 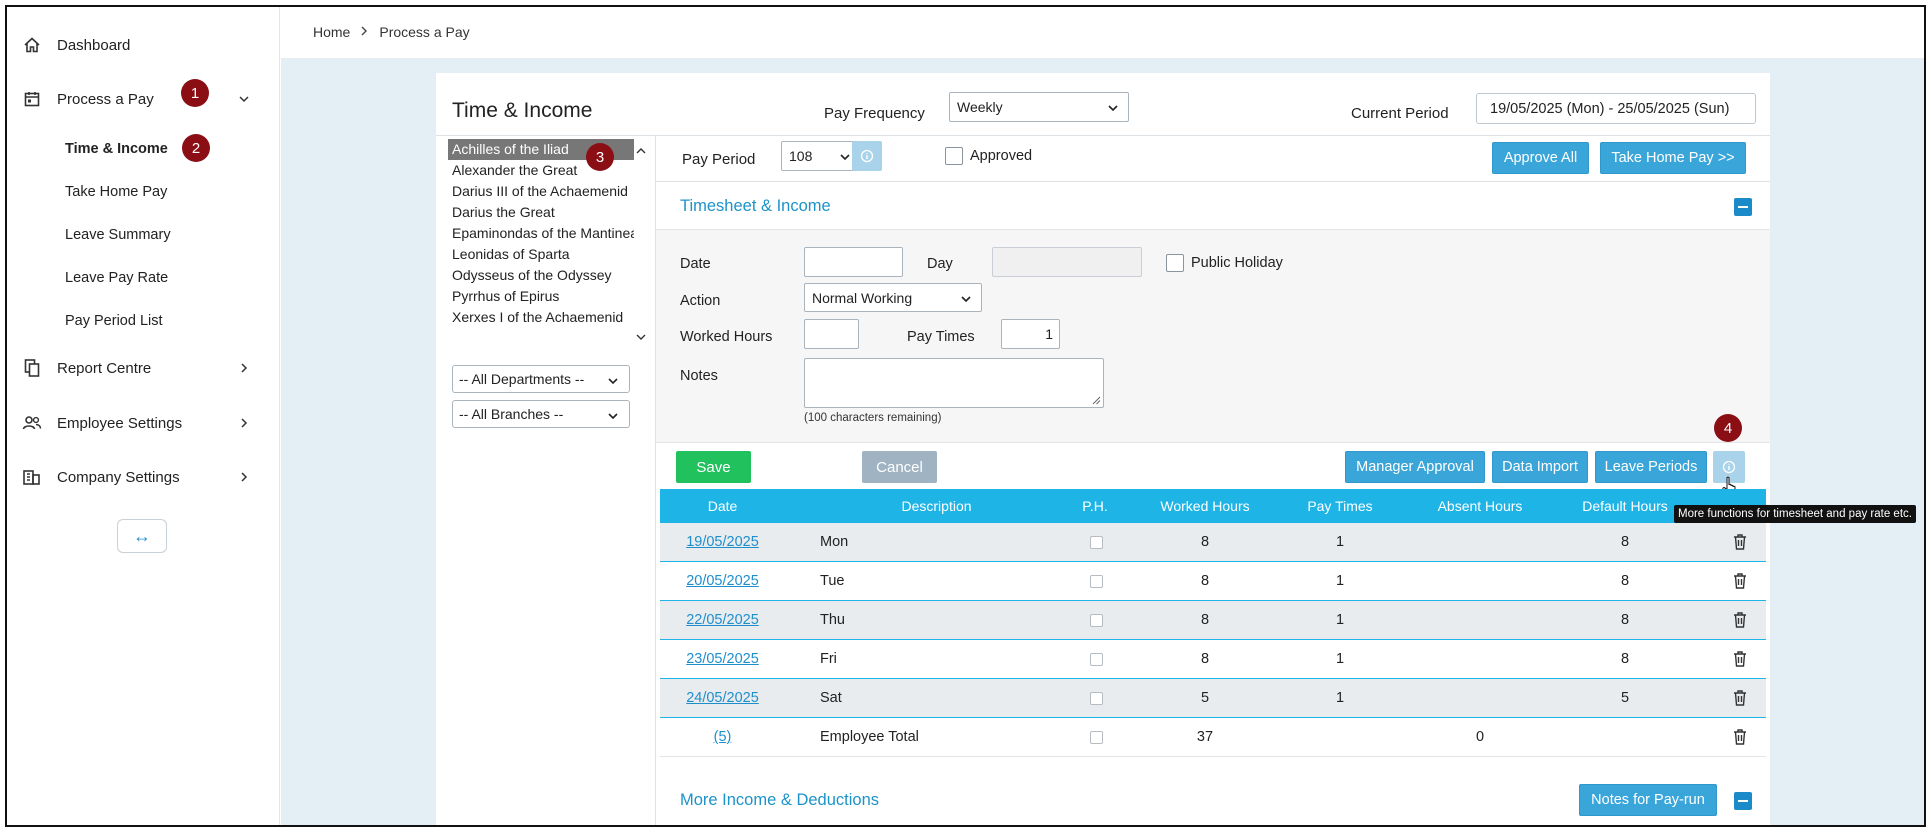 I want to click on row-date-link: 23/05/2025, so click(x=722, y=659).